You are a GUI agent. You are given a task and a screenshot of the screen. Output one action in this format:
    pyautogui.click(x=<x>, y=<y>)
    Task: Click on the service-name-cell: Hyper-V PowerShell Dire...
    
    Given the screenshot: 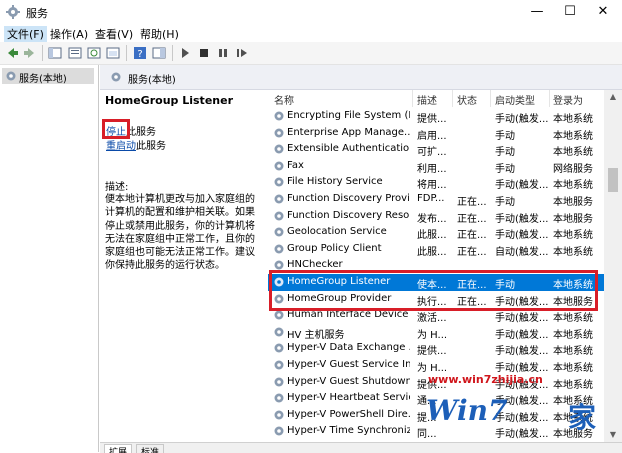 What is the action you would take?
    pyautogui.click(x=348, y=414)
    